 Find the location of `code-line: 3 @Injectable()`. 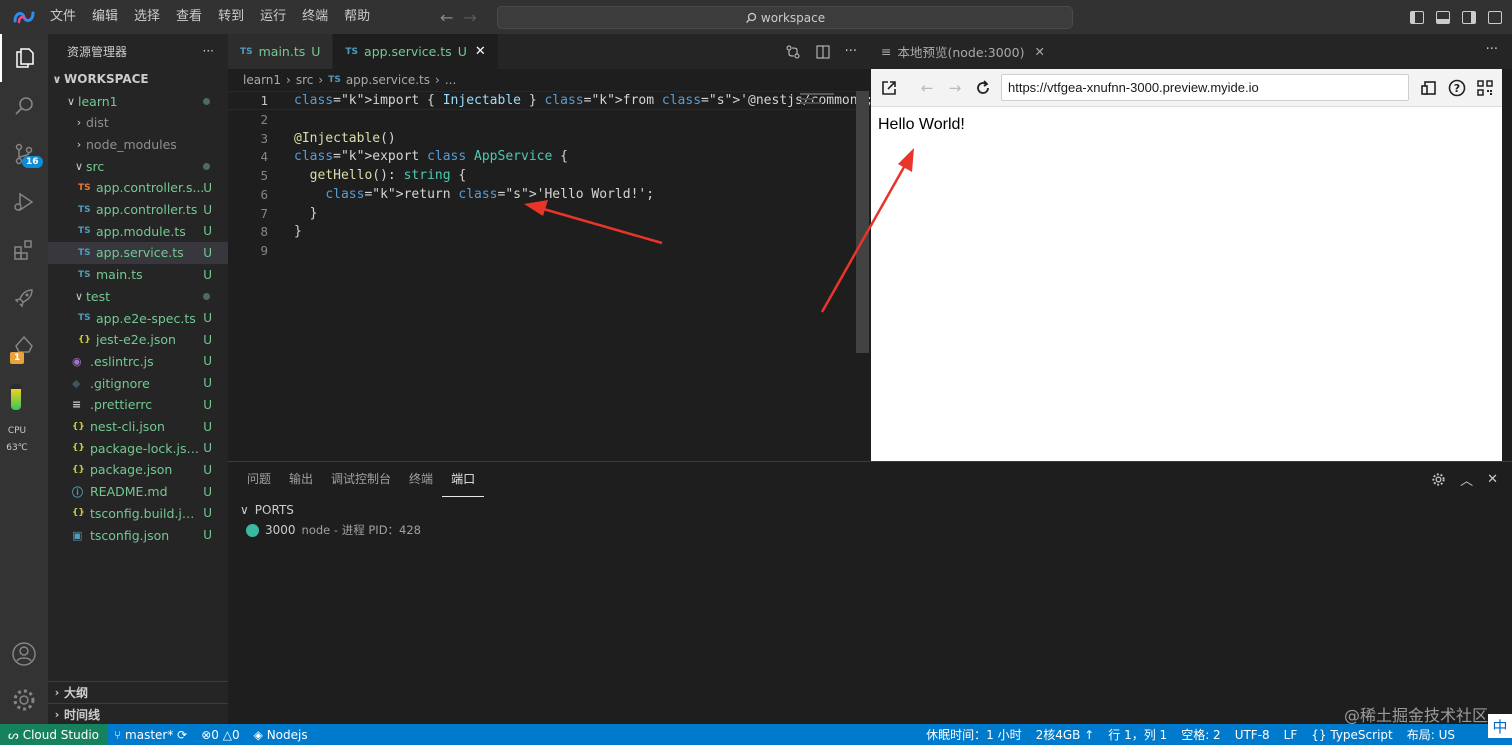

code-line: 3 @Injectable() is located at coordinates (542, 138).